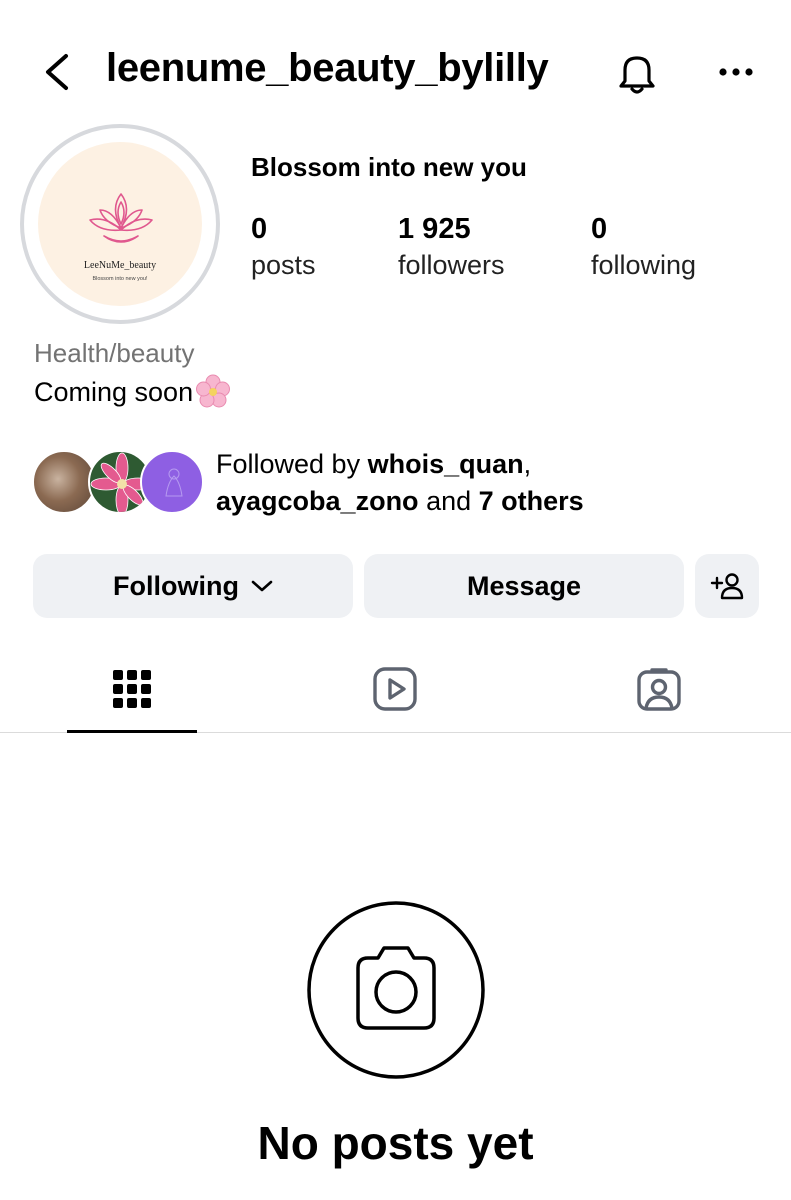 Image resolution: width=791 pixels, height=1200 pixels. What do you see at coordinates (448, 501) in the screenshot?
I see `followed-by-and: and` at bounding box center [448, 501].